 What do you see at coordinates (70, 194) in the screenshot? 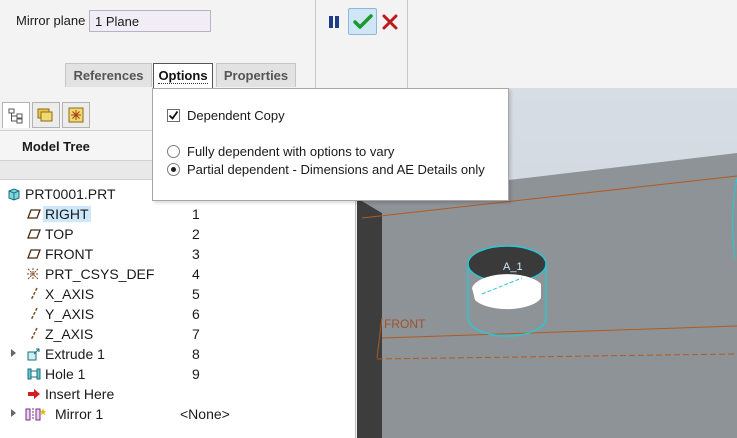
I see `tree-item-label: PRT0001.PRT` at bounding box center [70, 194].